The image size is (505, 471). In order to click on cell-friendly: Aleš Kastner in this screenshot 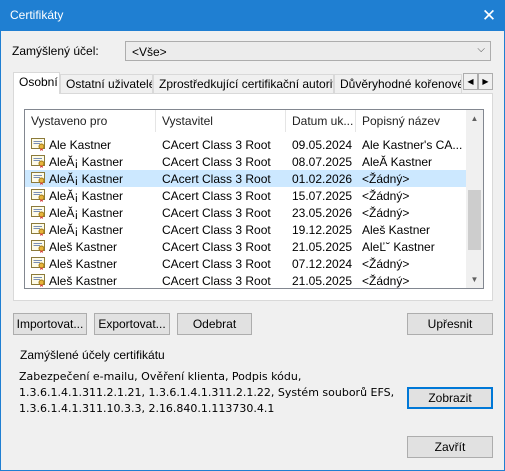, I will do `click(396, 230)`.